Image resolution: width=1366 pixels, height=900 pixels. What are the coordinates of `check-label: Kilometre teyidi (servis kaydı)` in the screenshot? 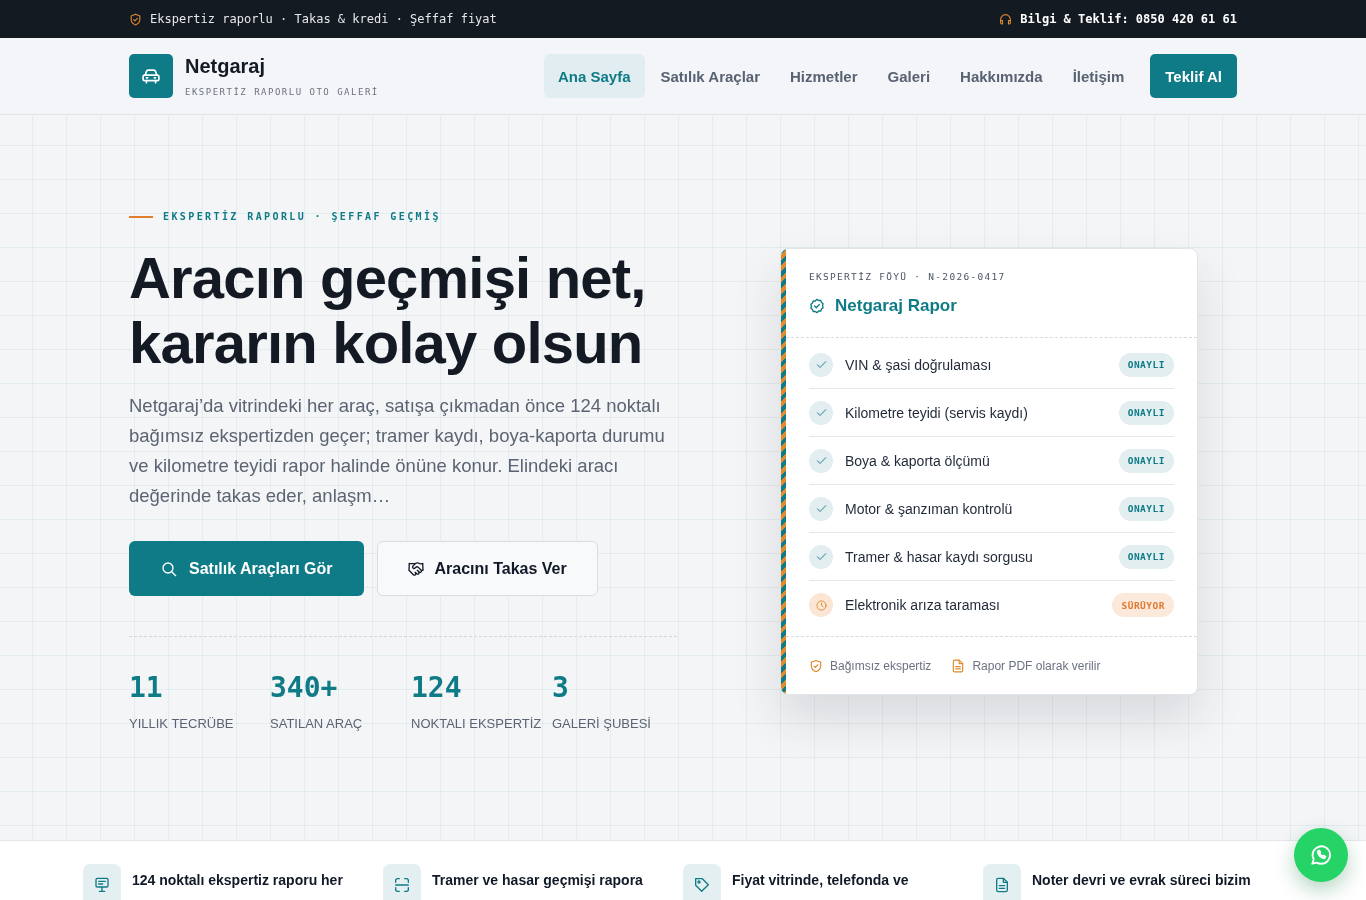 It's located at (937, 412).